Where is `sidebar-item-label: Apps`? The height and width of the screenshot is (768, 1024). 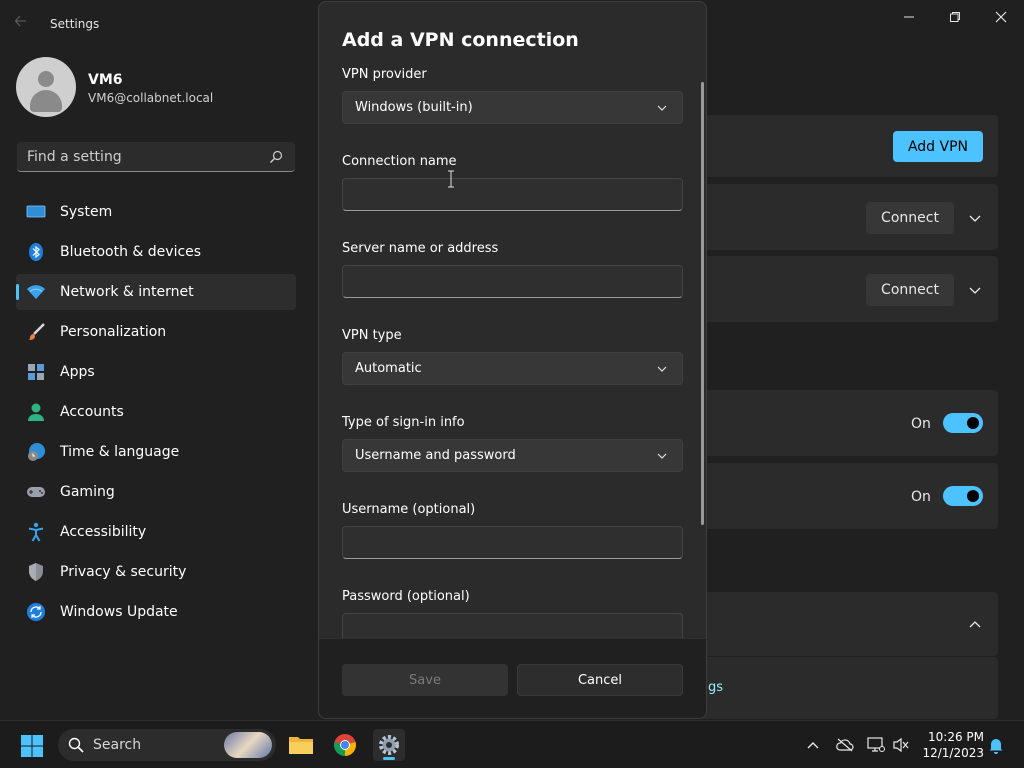 sidebar-item-label: Apps is located at coordinates (77, 372).